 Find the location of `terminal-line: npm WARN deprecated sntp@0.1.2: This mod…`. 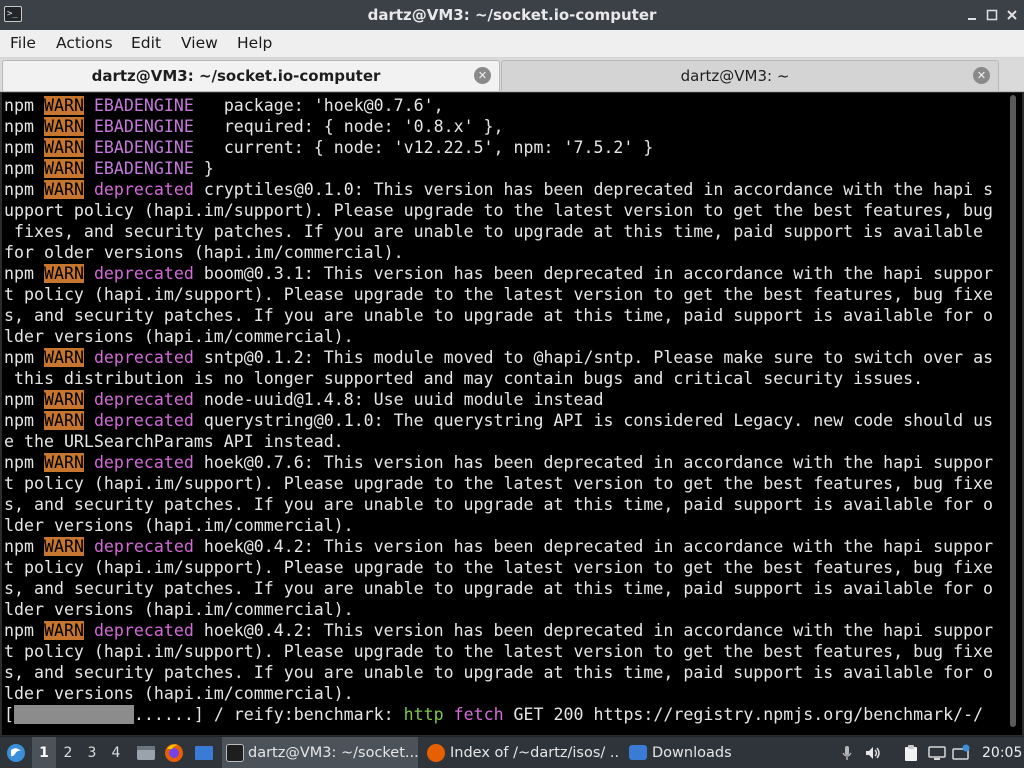

terminal-line: npm WARN deprecated sntp@0.1.2: This mod… is located at coordinates (501, 357).